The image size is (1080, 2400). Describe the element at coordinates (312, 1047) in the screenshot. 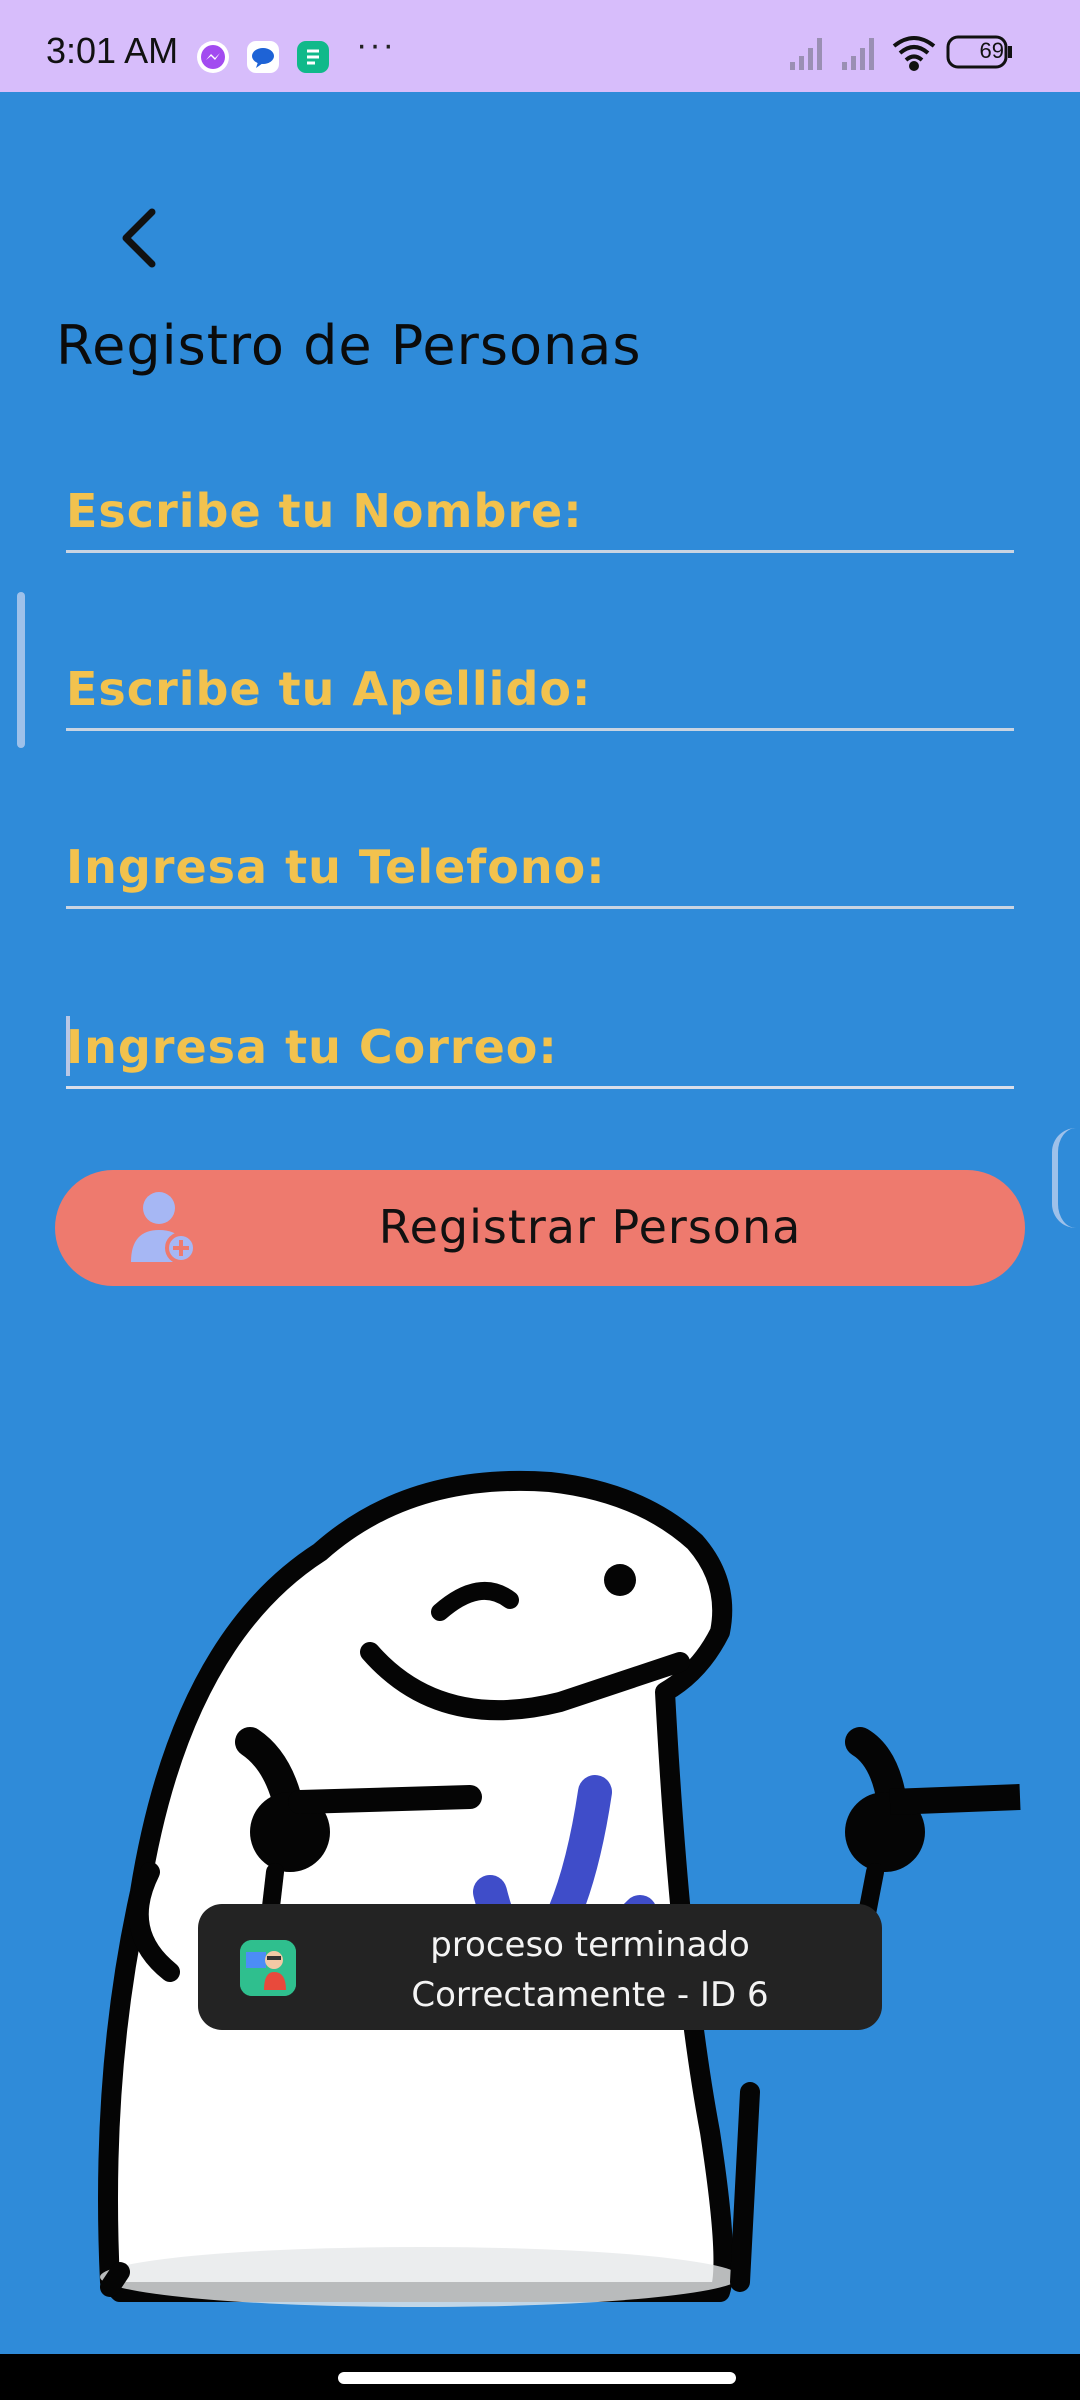

I see `correo-placeholder: Ingresa tu Correo:` at that location.